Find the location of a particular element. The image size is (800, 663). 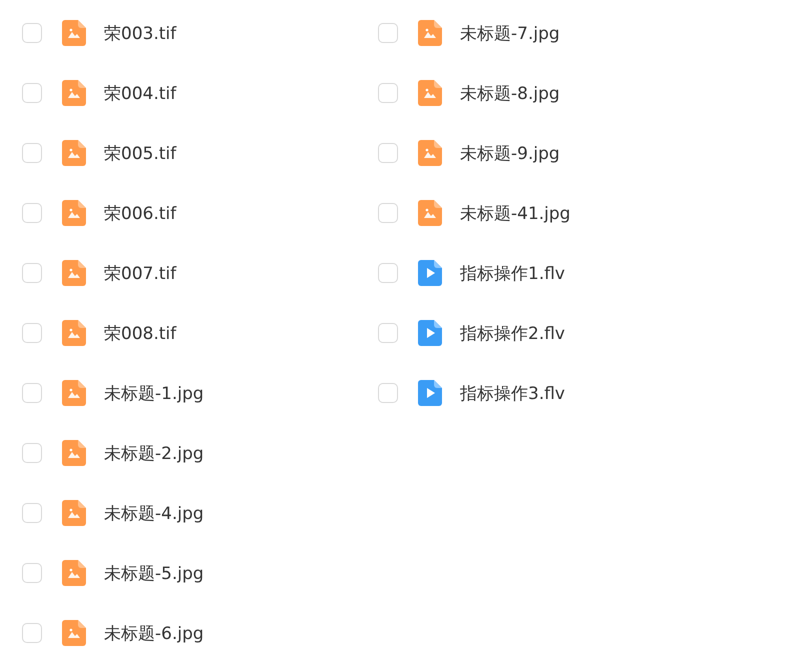

file-name: 荣006.tif is located at coordinates (140, 213).